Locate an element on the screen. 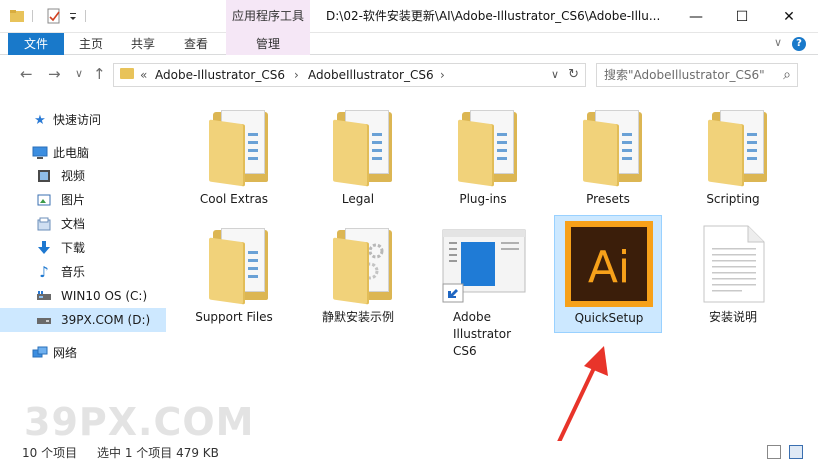 The image size is (818, 471). app-item-selected: Ai QuickSetup is located at coordinates (608, 274).